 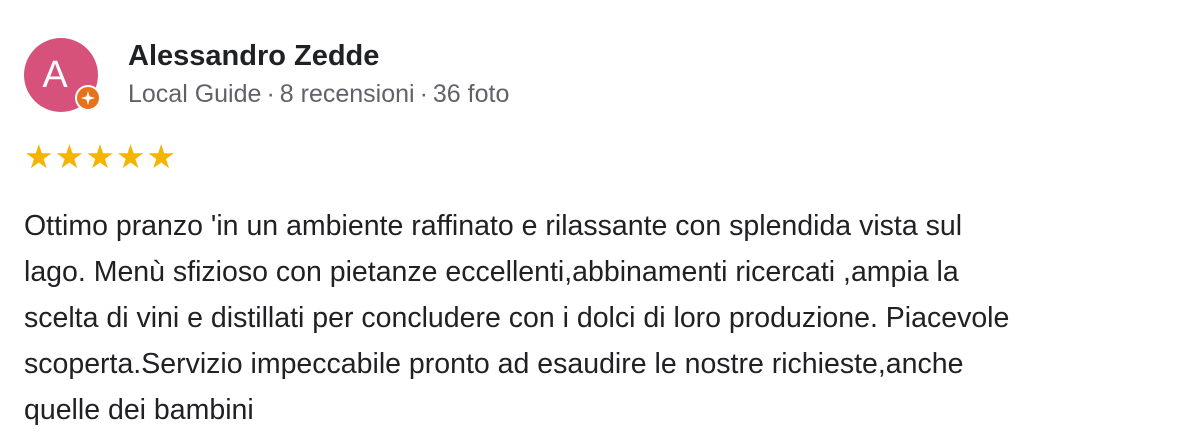 What do you see at coordinates (471, 94) in the screenshot?
I see `photos-count: 36 foto` at bounding box center [471, 94].